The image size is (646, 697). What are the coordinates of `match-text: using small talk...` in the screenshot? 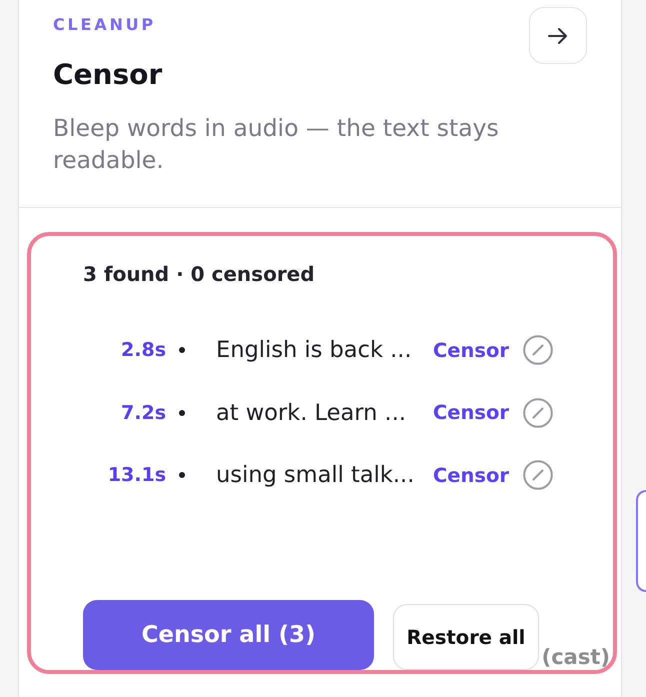 It's located at (316, 475).